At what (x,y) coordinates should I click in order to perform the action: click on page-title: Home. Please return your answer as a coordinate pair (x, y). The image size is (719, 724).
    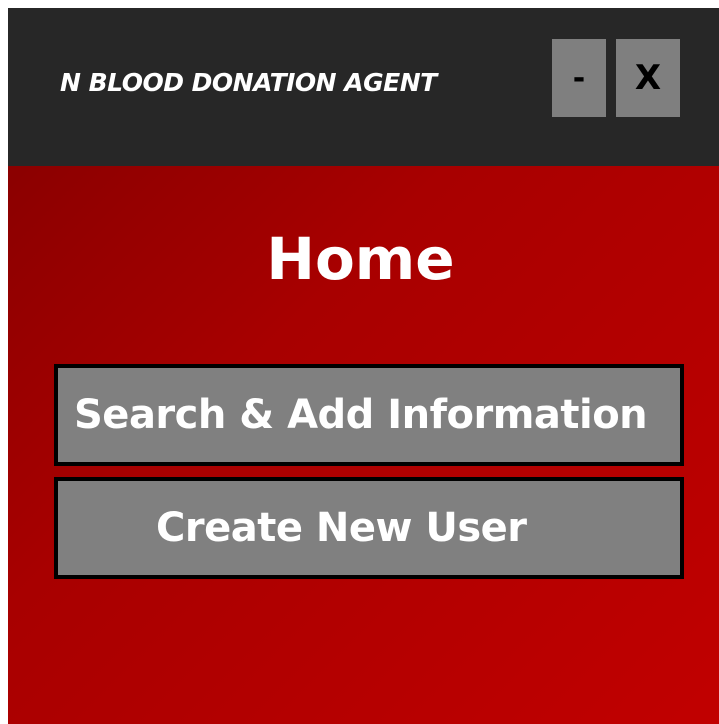
    Looking at the image, I should click on (360, 259).